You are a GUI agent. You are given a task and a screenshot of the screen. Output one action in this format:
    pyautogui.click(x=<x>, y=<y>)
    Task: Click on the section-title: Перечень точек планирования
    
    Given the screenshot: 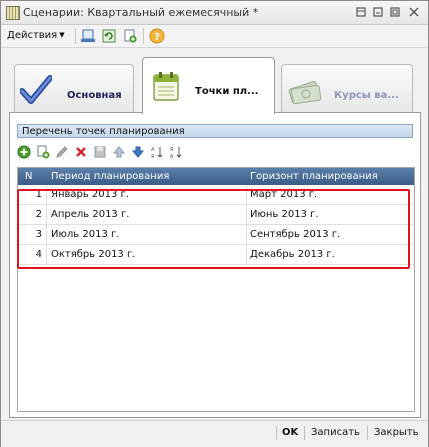 What is the action you would take?
    pyautogui.click(x=215, y=131)
    